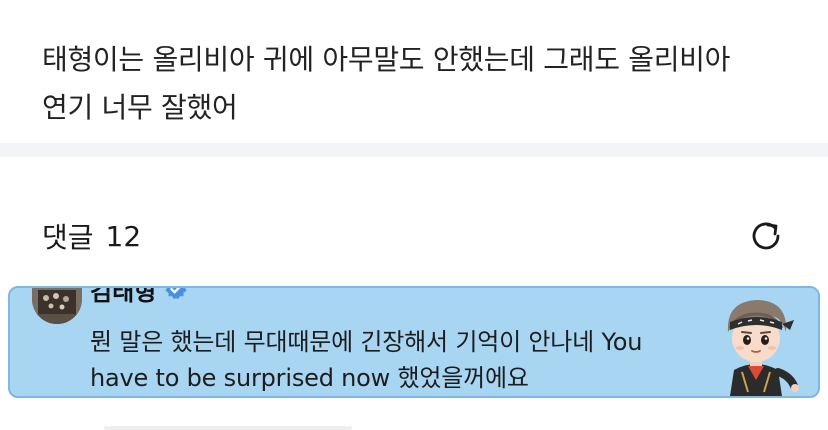  I want to click on avatar-image, so click(57, 306).